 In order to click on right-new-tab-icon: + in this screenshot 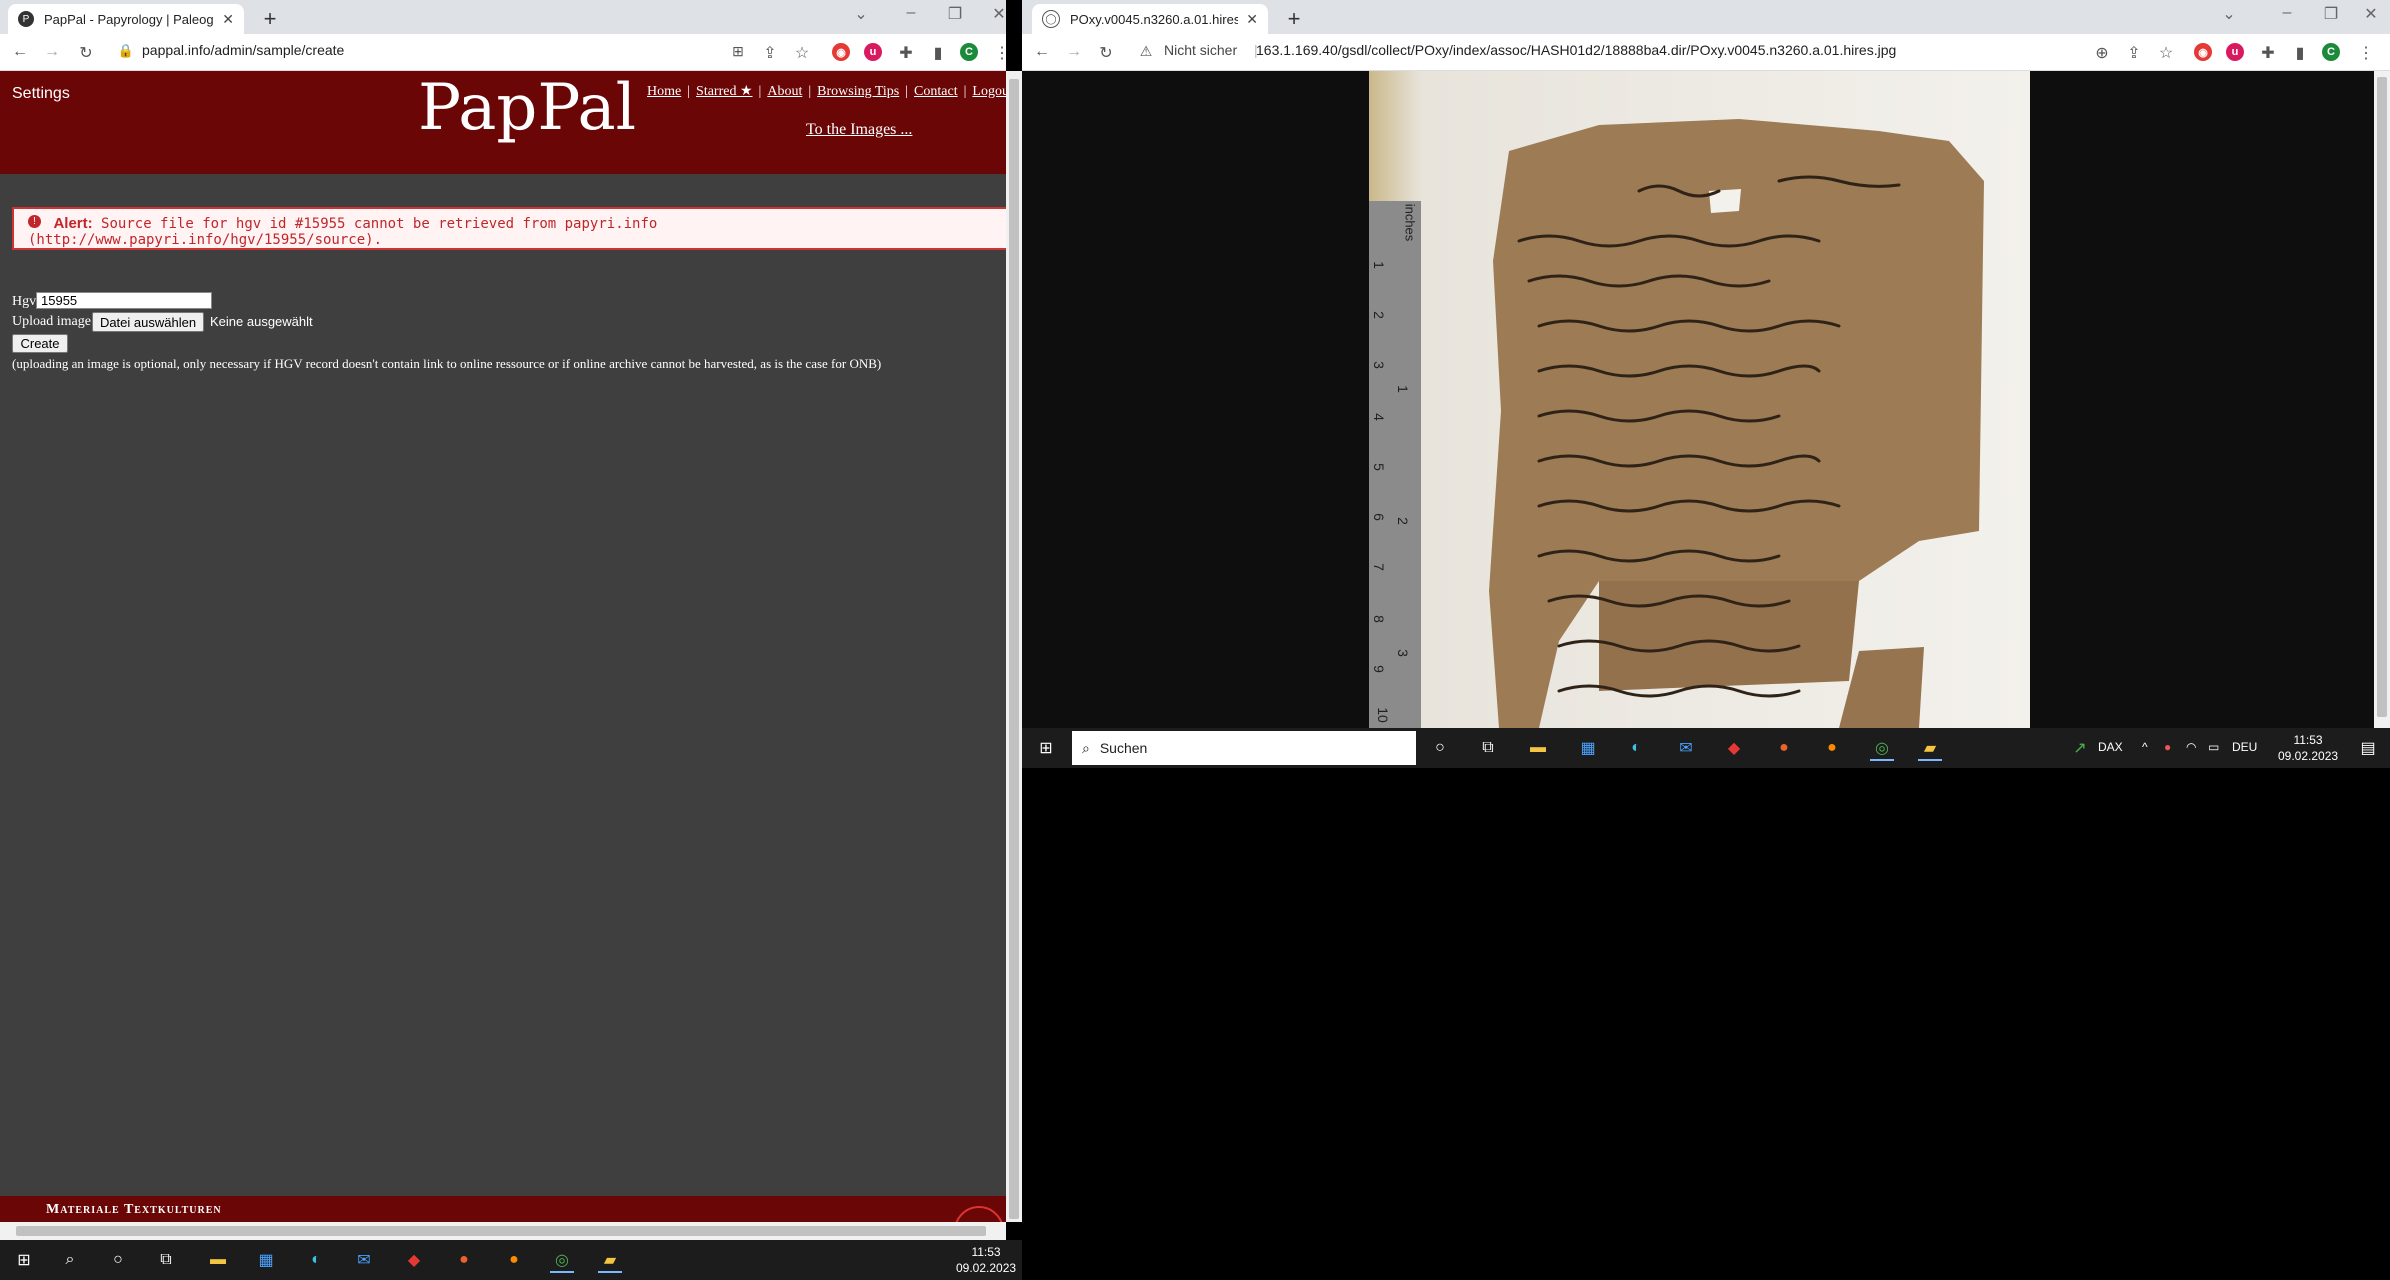, I will do `click(1294, 19)`.